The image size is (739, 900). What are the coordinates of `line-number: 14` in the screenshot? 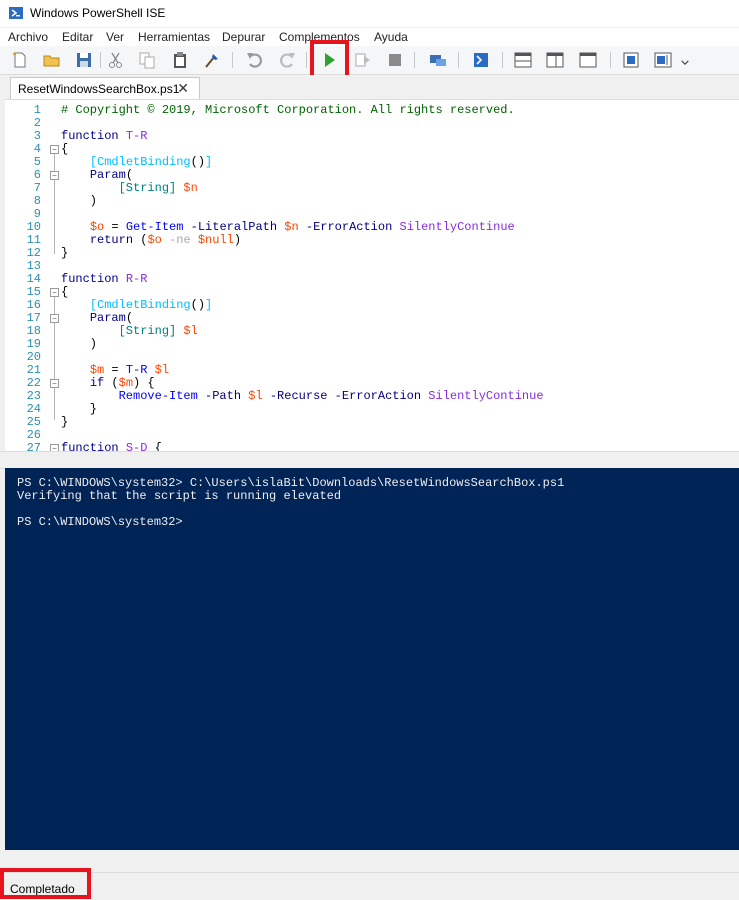 It's located at (33, 279).